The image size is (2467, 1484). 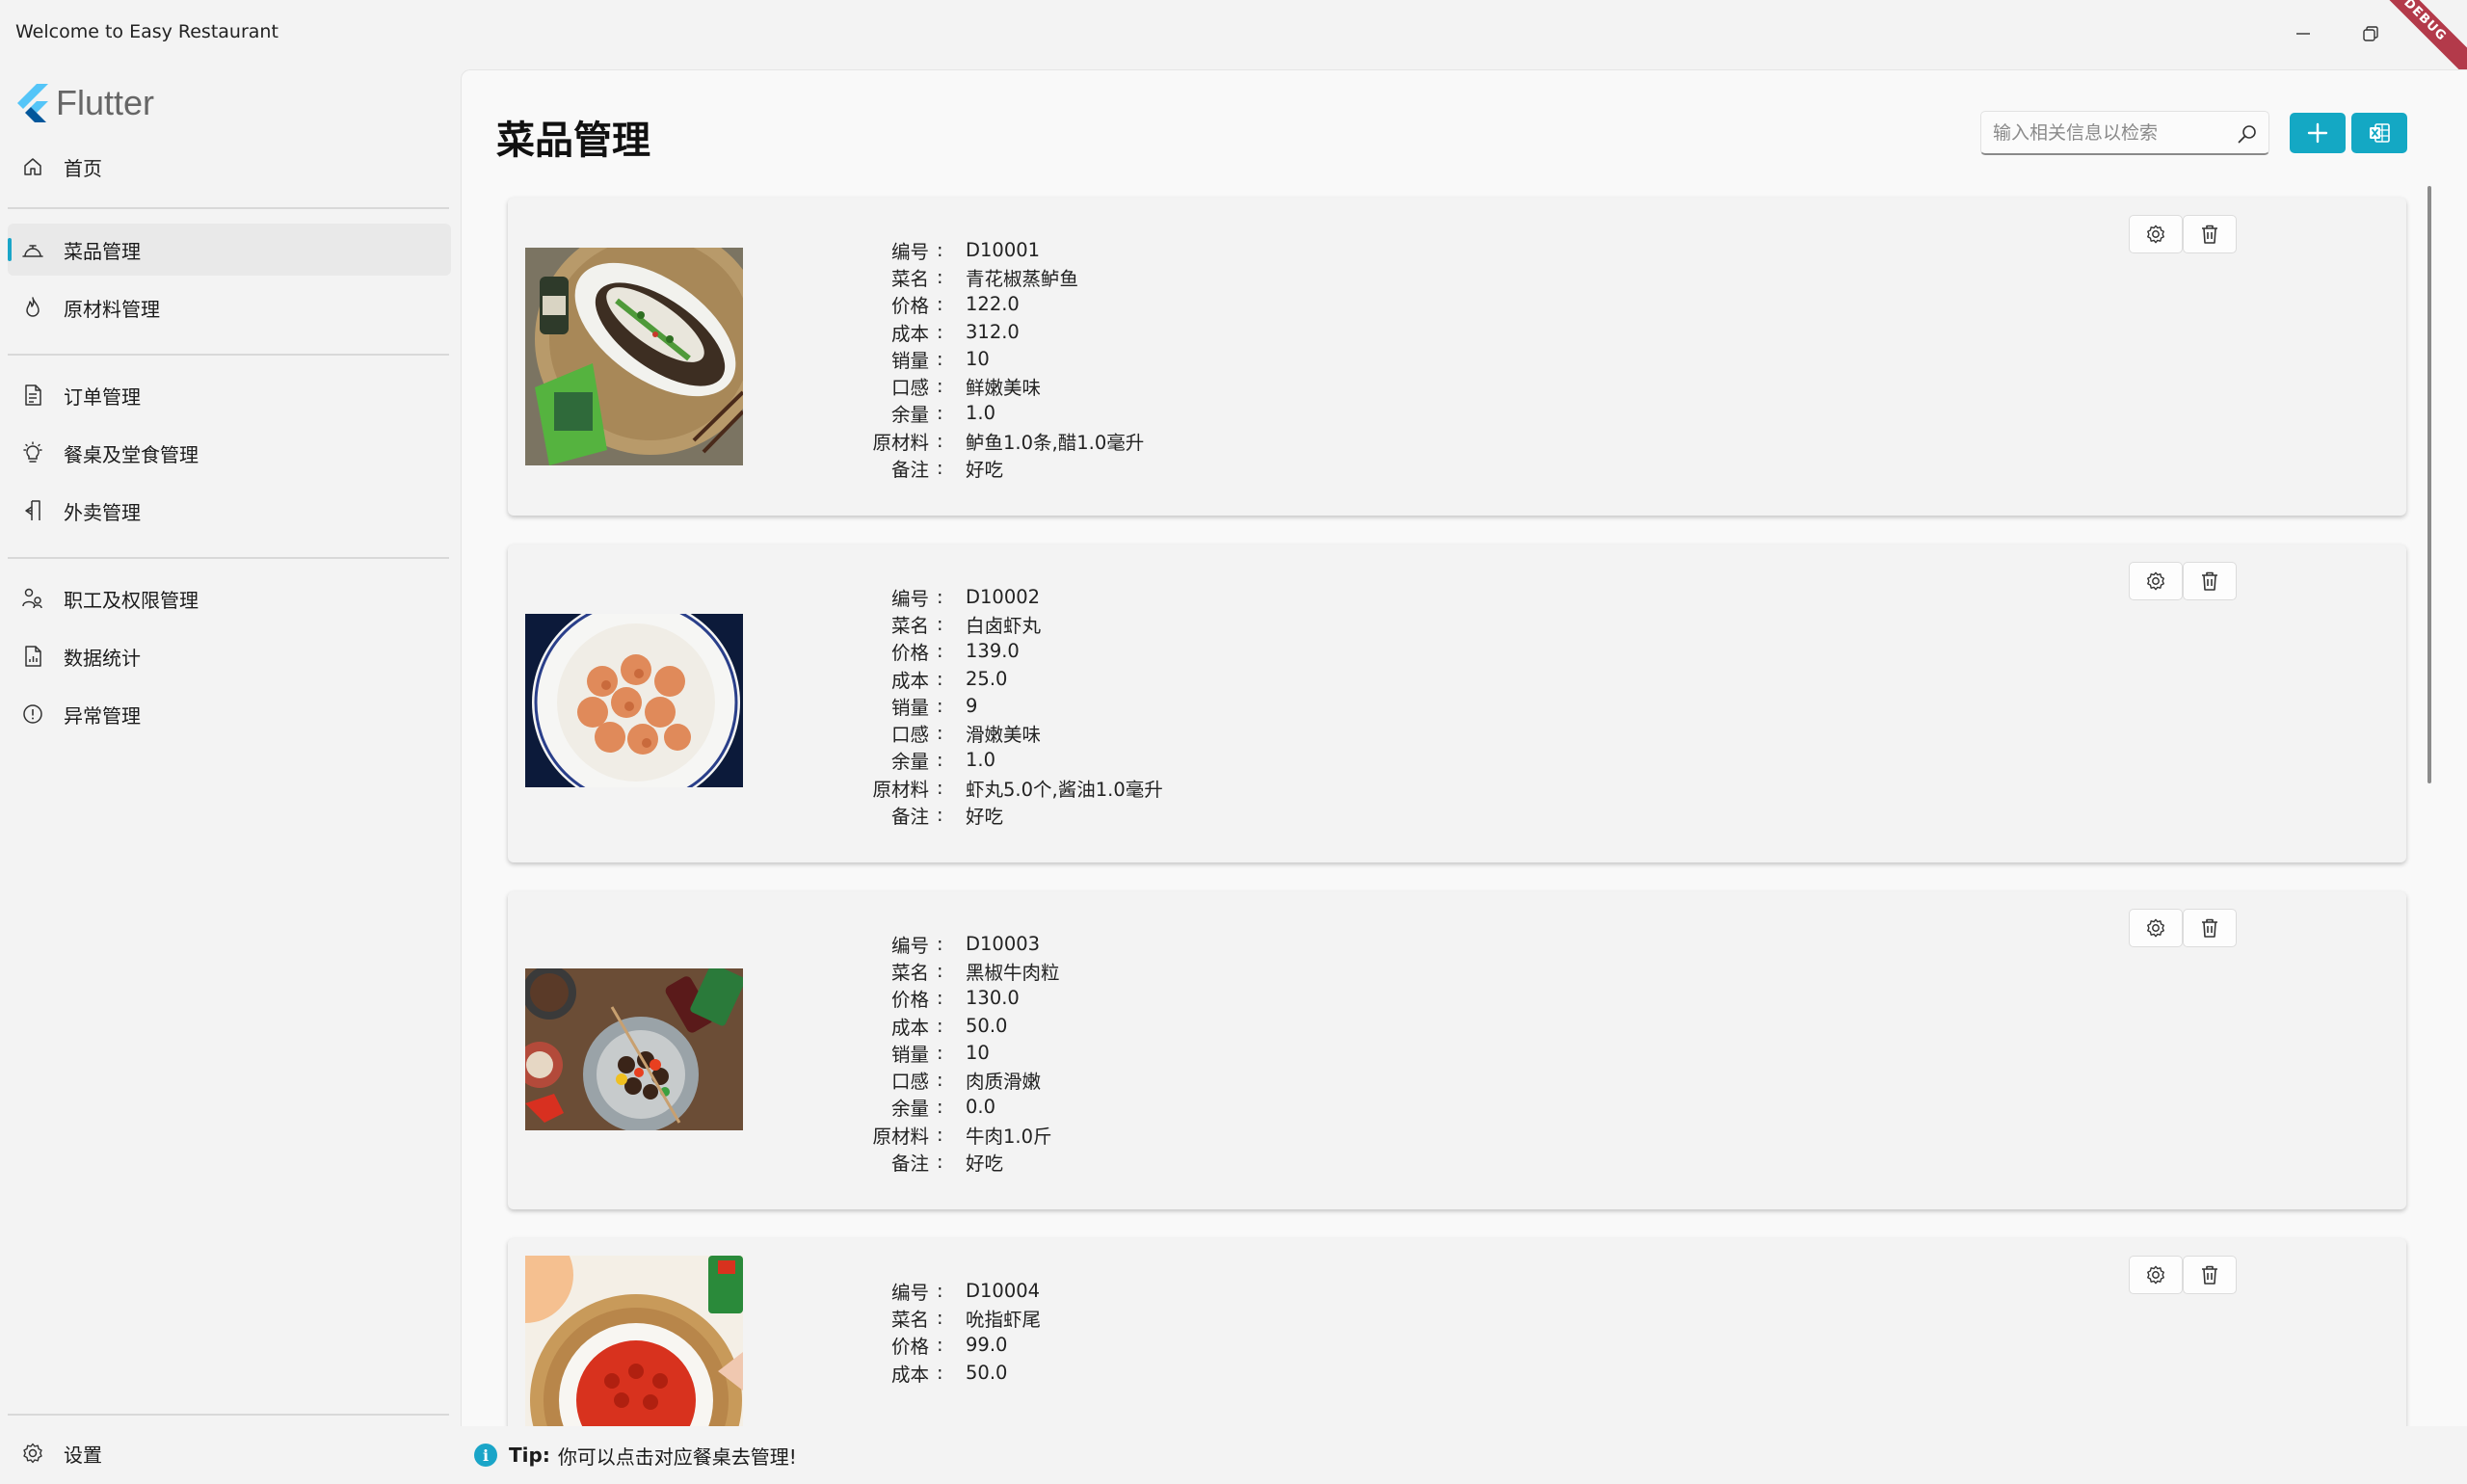 I want to click on restore-button, so click(x=2371, y=33).